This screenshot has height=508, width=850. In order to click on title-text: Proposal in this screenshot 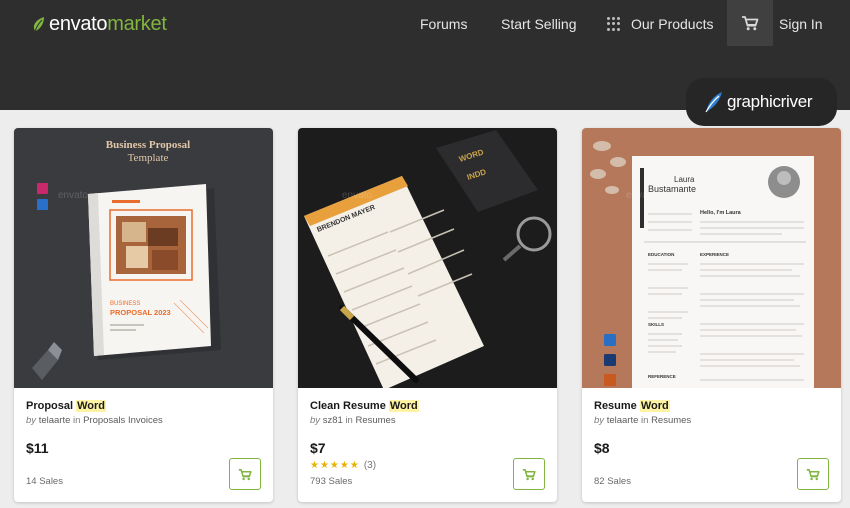, I will do `click(51, 406)`.